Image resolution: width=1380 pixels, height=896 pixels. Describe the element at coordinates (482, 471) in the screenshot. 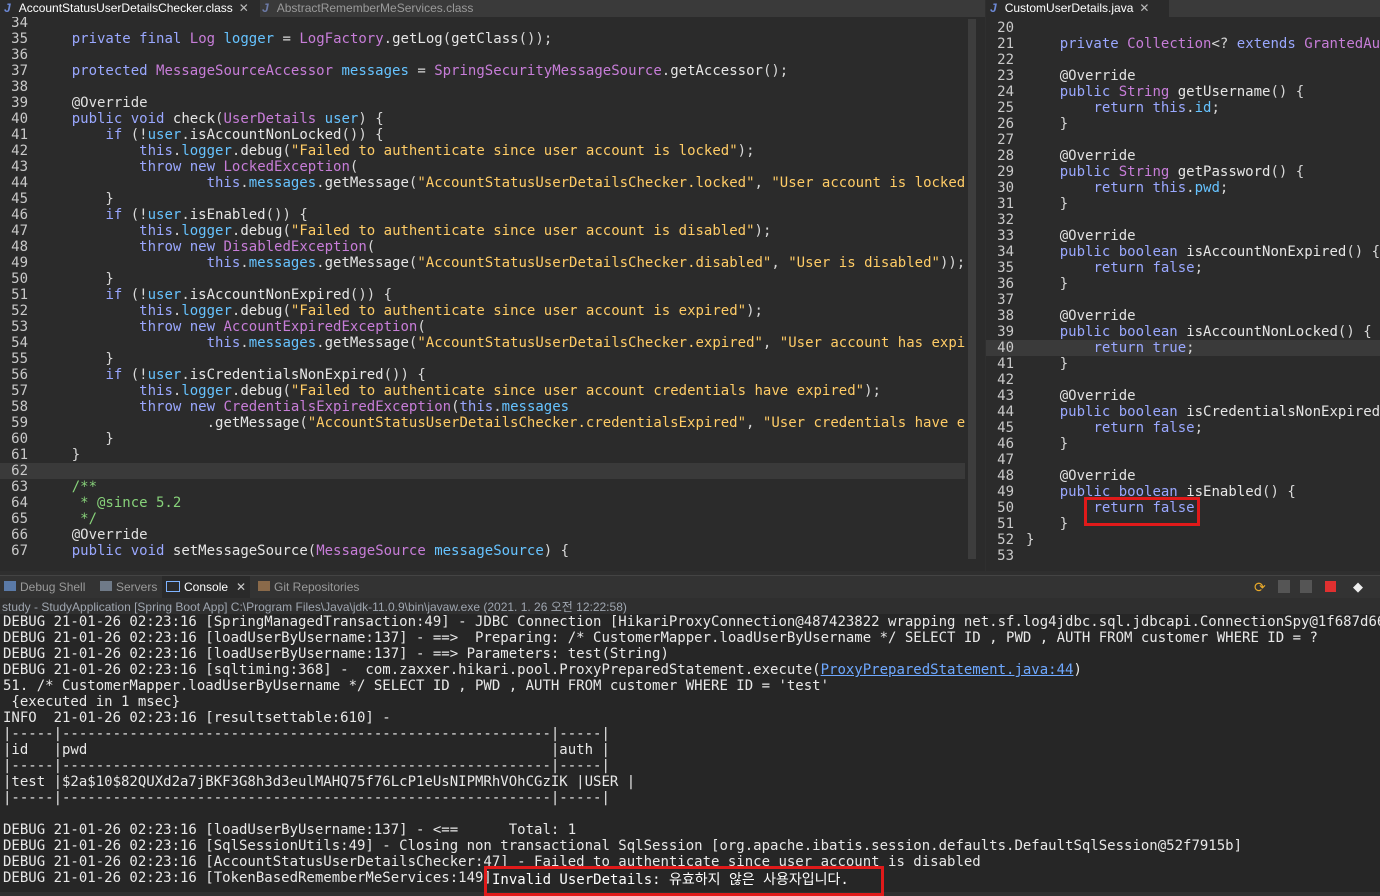

I see `code-line: 62` at that location.